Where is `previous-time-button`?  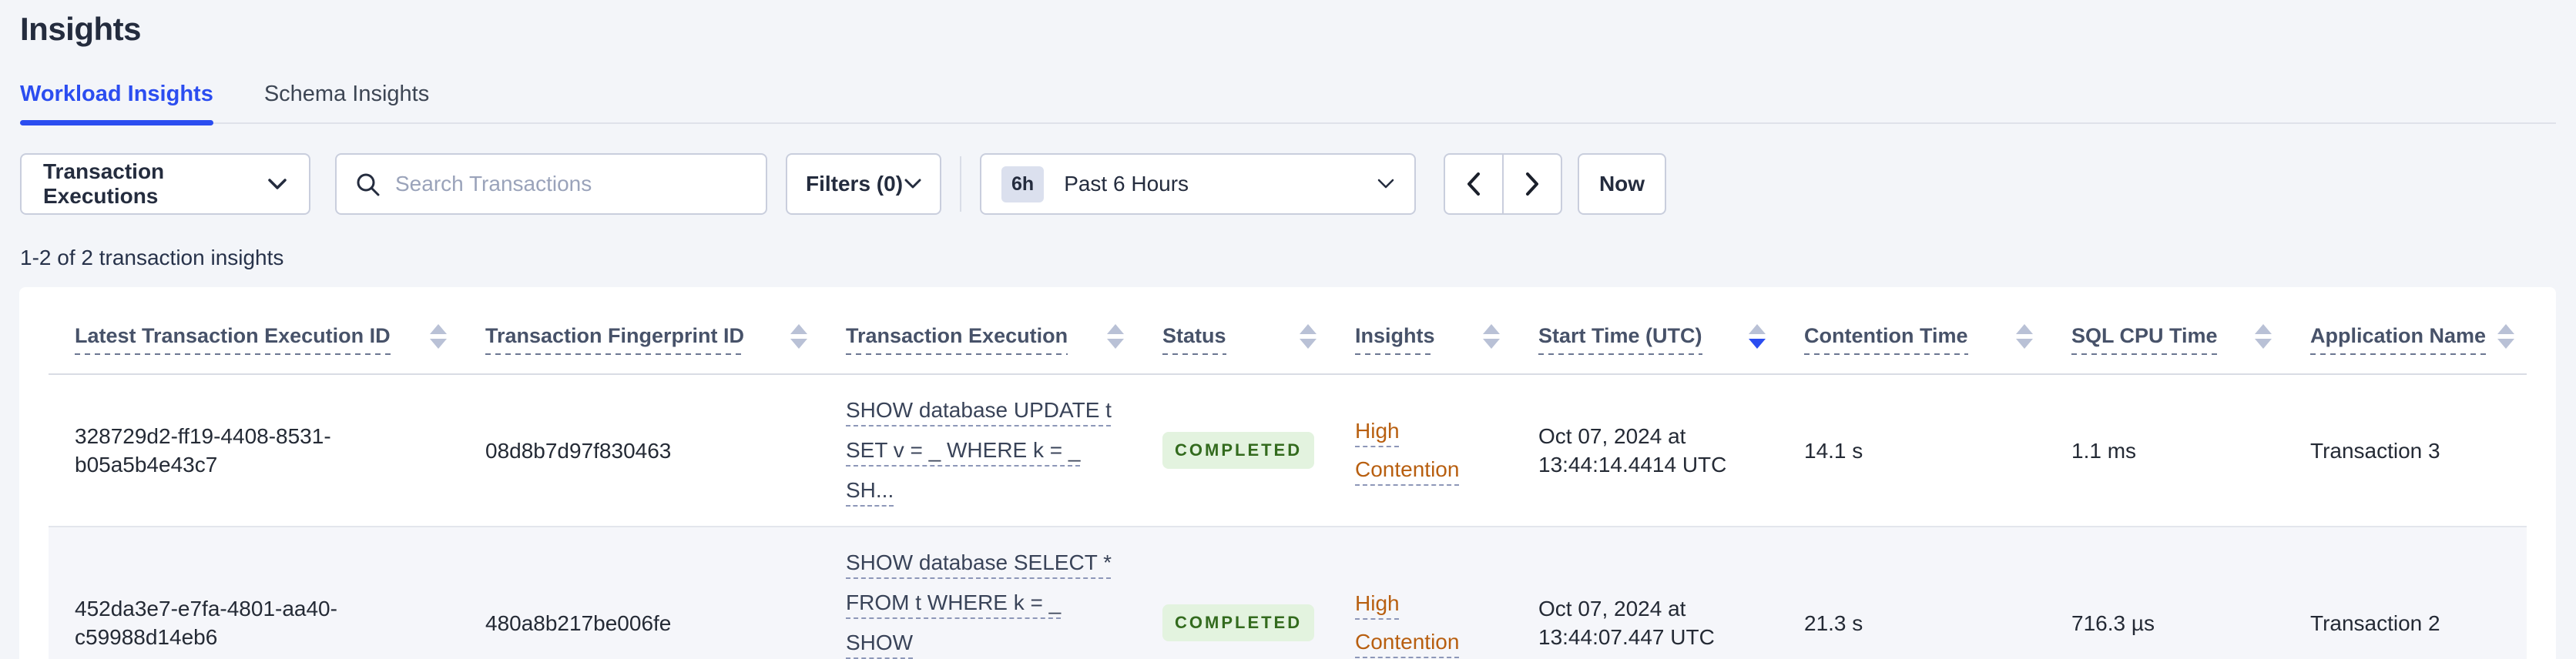 previous-time-button is located at coordinates (1474, 184).